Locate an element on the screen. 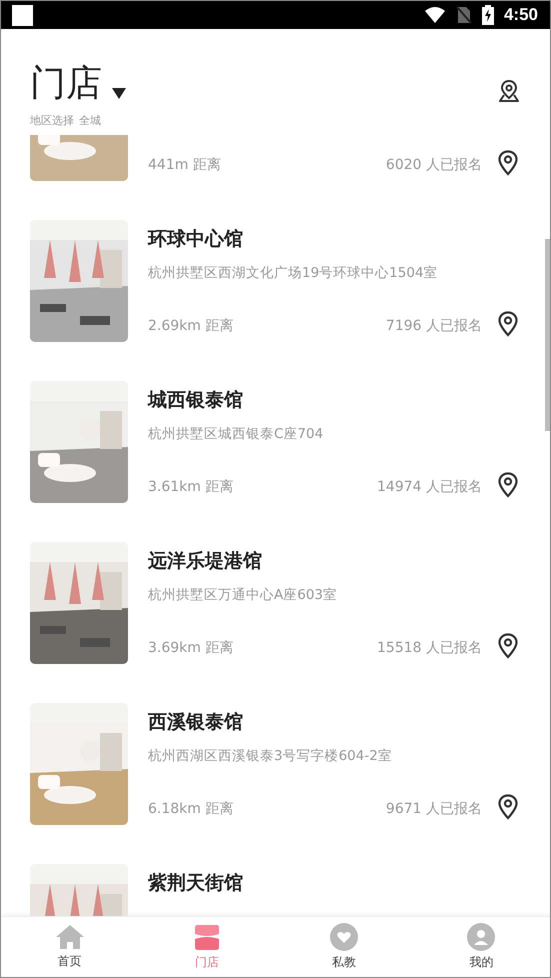  signup-count: 9671 人已报名 is located at coordinates (434, 809).